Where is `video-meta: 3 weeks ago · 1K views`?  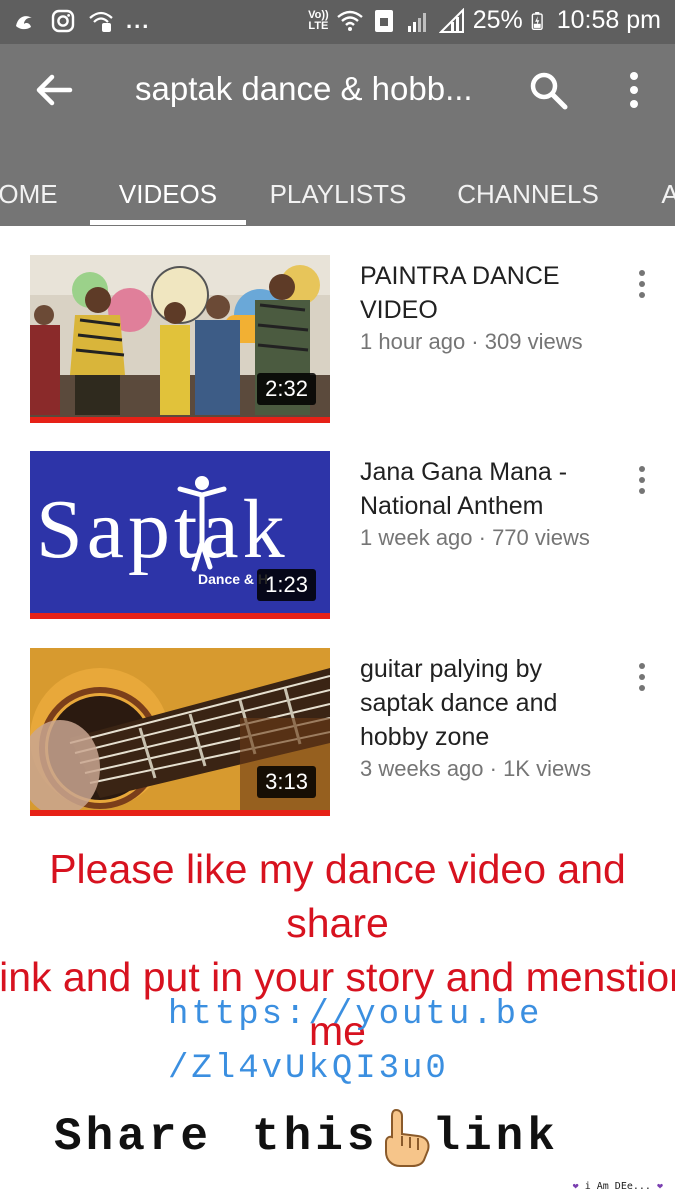 video-meta: 3 weeks ago · 1K views is located at coordinates (476, 768).